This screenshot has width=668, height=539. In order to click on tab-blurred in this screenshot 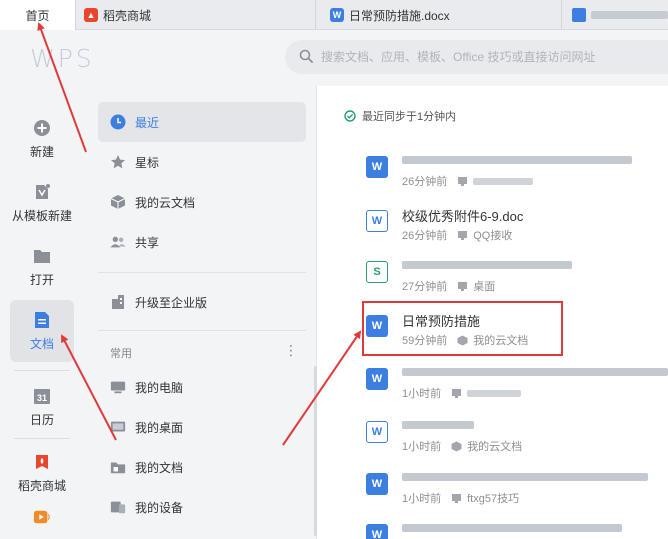, I will do `click(615, 15)`.